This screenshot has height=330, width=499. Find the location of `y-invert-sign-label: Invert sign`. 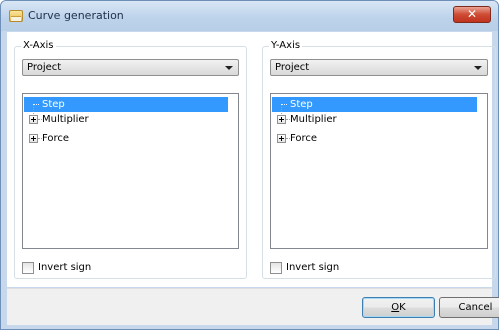

y-invert-sign-label: Invert sign is located at coordinates (313, 267).